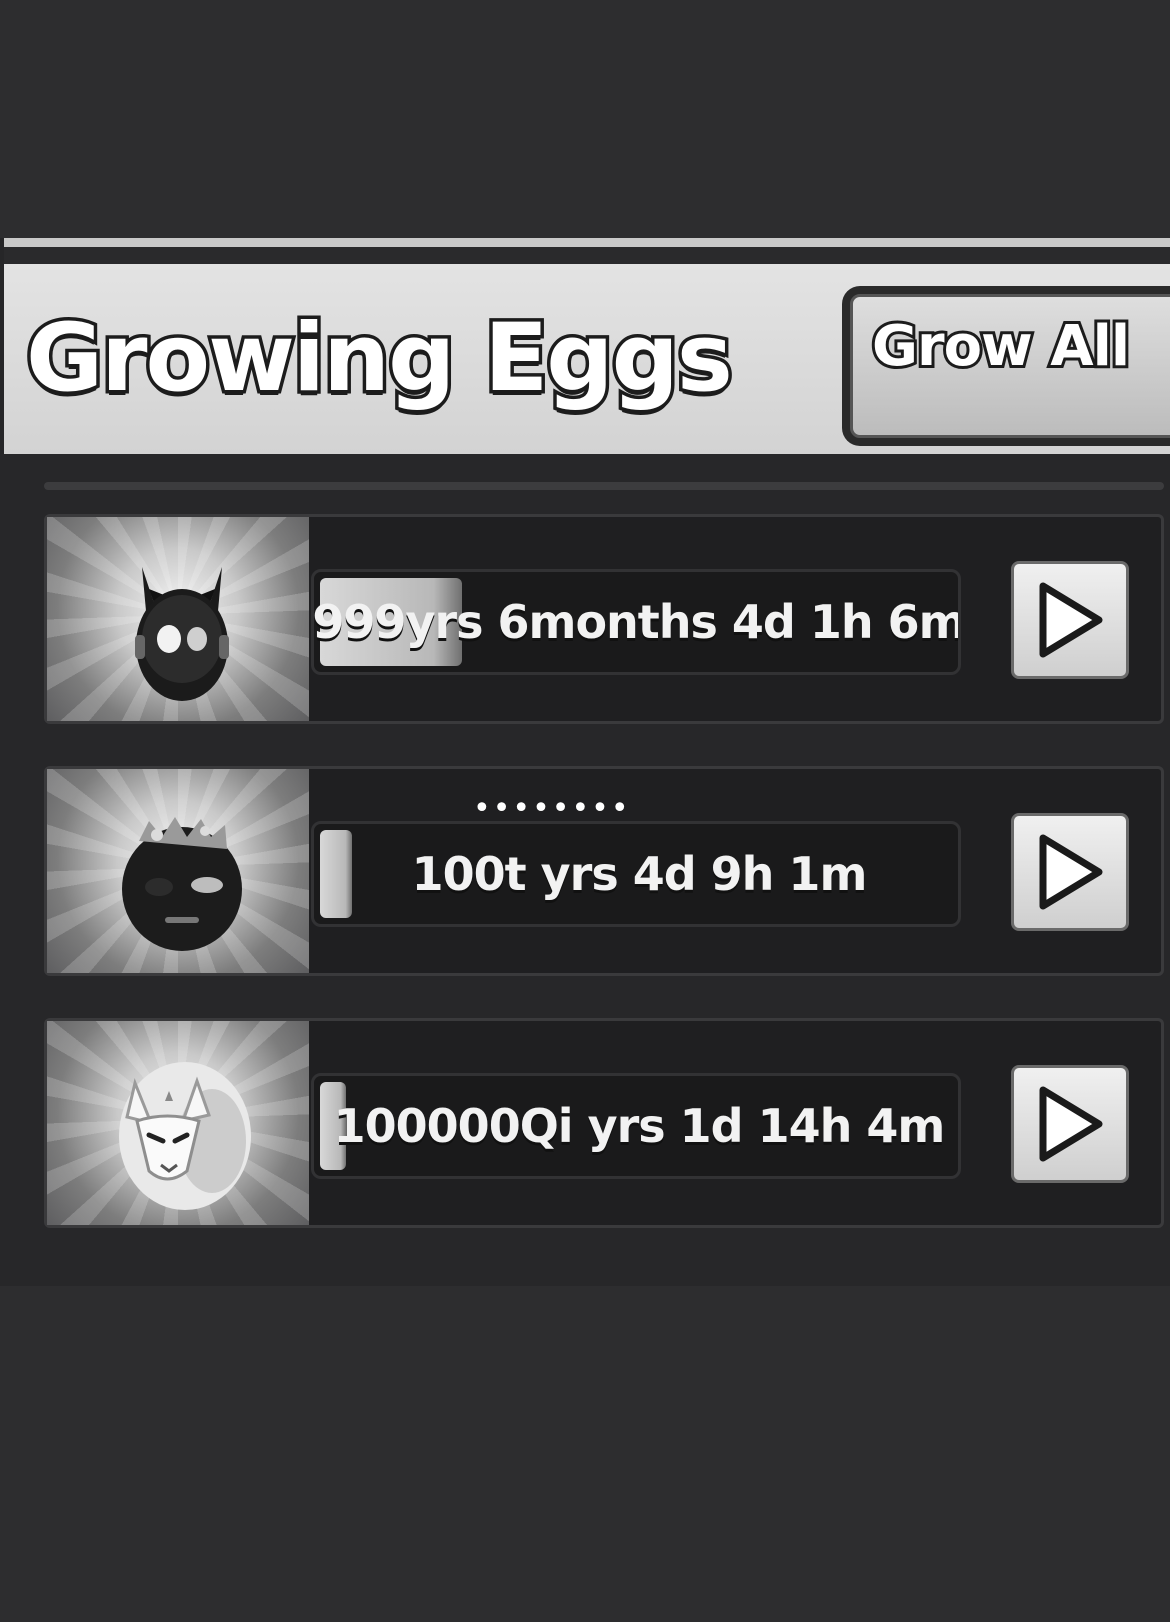  I want to click on grow-progress-bar: 100t yrs 4d 9h 1m, so click(636, 874).